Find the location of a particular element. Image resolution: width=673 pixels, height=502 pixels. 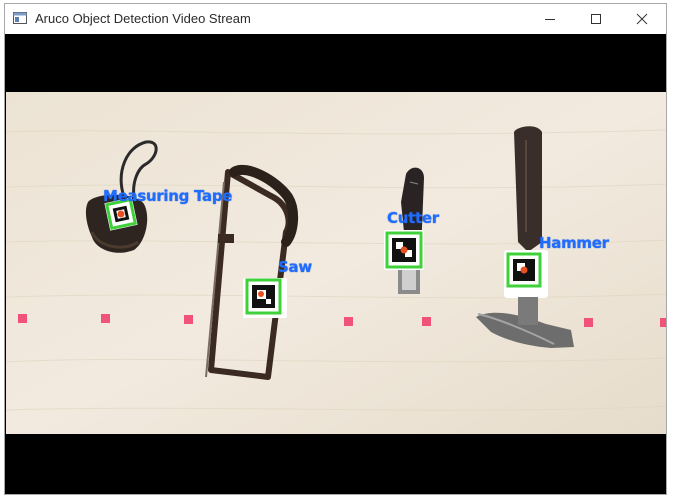

title-bar: Aruco Object Detection Video Stream is located at coordinates (335, 19).